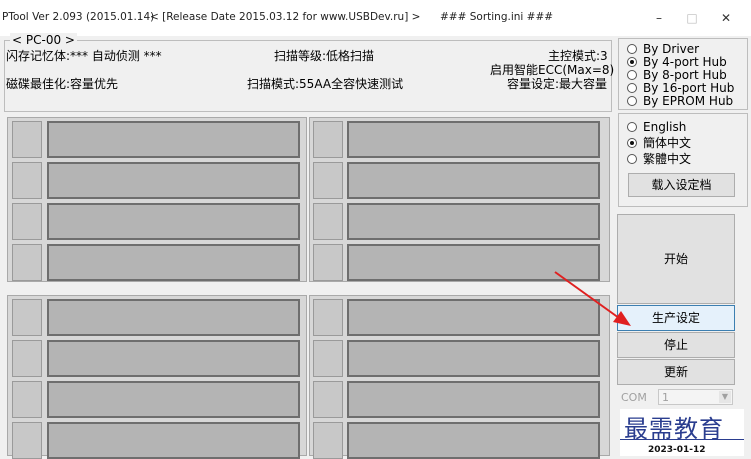 The image size is (751, 459). I want to click on minimize-button: –, so click(659, 18).